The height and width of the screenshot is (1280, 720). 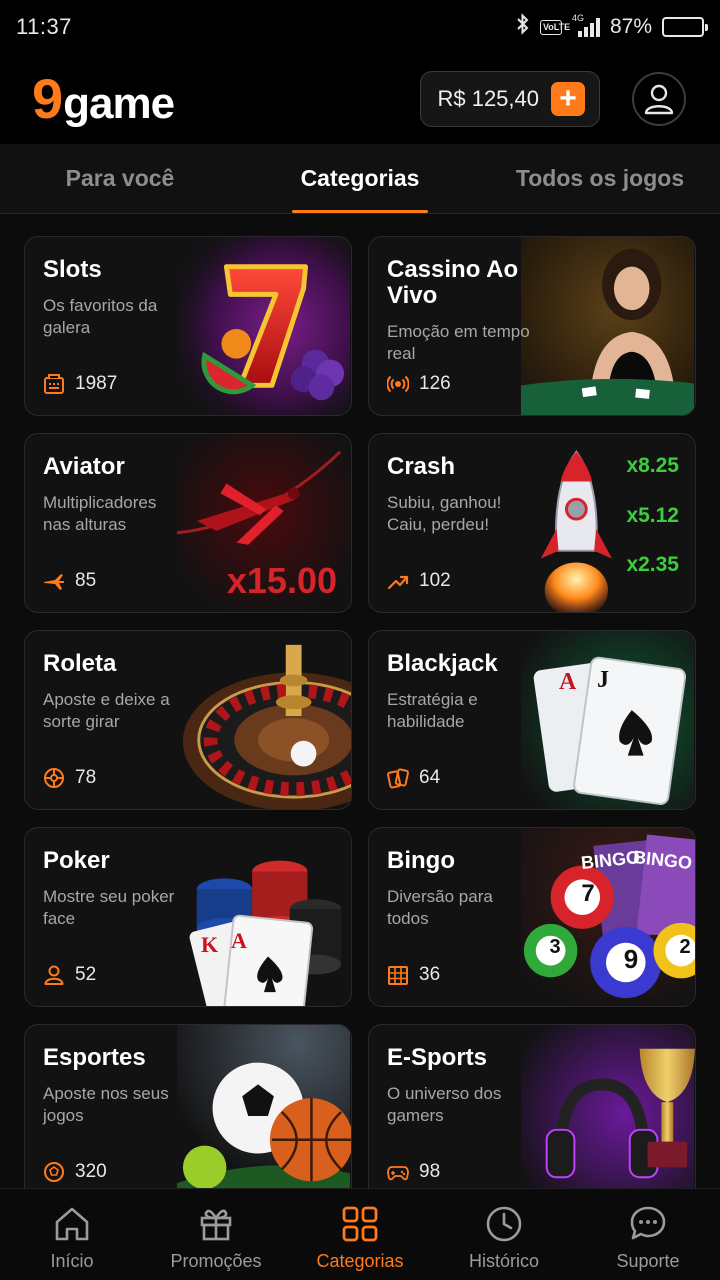 I want to click on card-subtitle: Aposte nos seus jogos, so click(x=106, y=1104).